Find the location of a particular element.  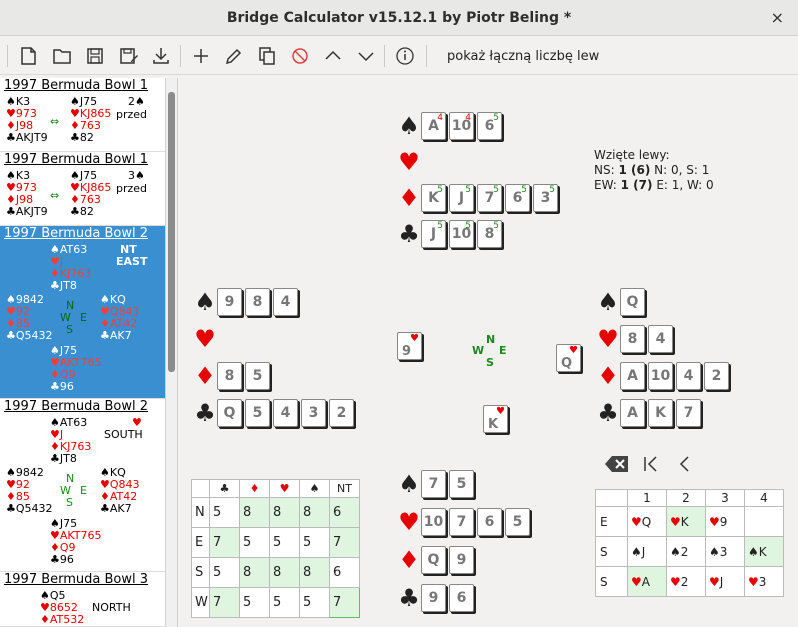

card: K5 is located at coordinates (433, 198).